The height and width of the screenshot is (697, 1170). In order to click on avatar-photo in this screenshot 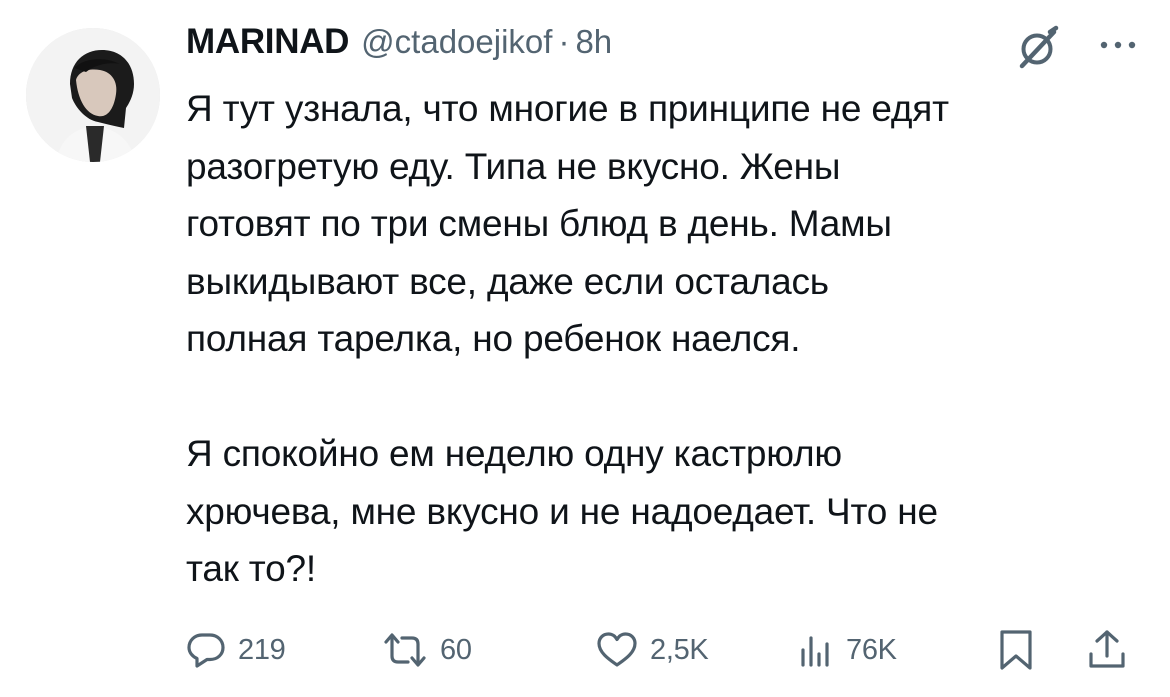, I will do `click(93, 95)`.